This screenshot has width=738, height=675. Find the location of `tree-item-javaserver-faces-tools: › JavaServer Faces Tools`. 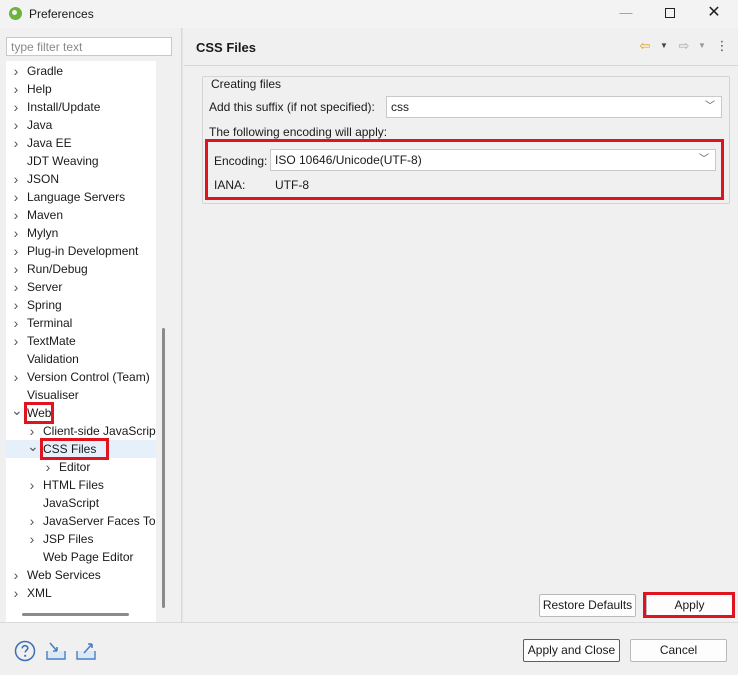

tree-item-javaserver-faces-tools: › JavaServer Faces Tools is located at coordinates (81, 521).